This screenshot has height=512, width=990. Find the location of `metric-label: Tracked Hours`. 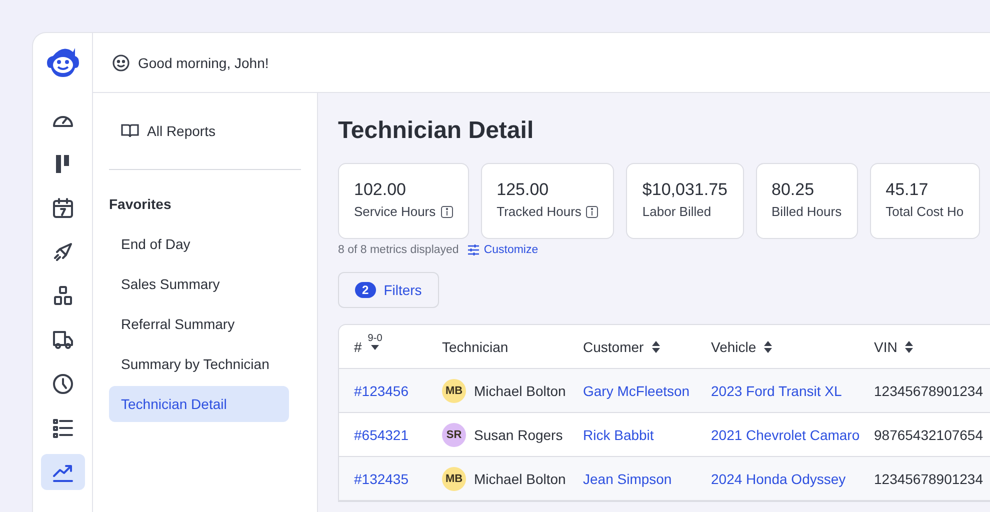

metric-label: Tracked Hours is located at coordinates (539, 211).